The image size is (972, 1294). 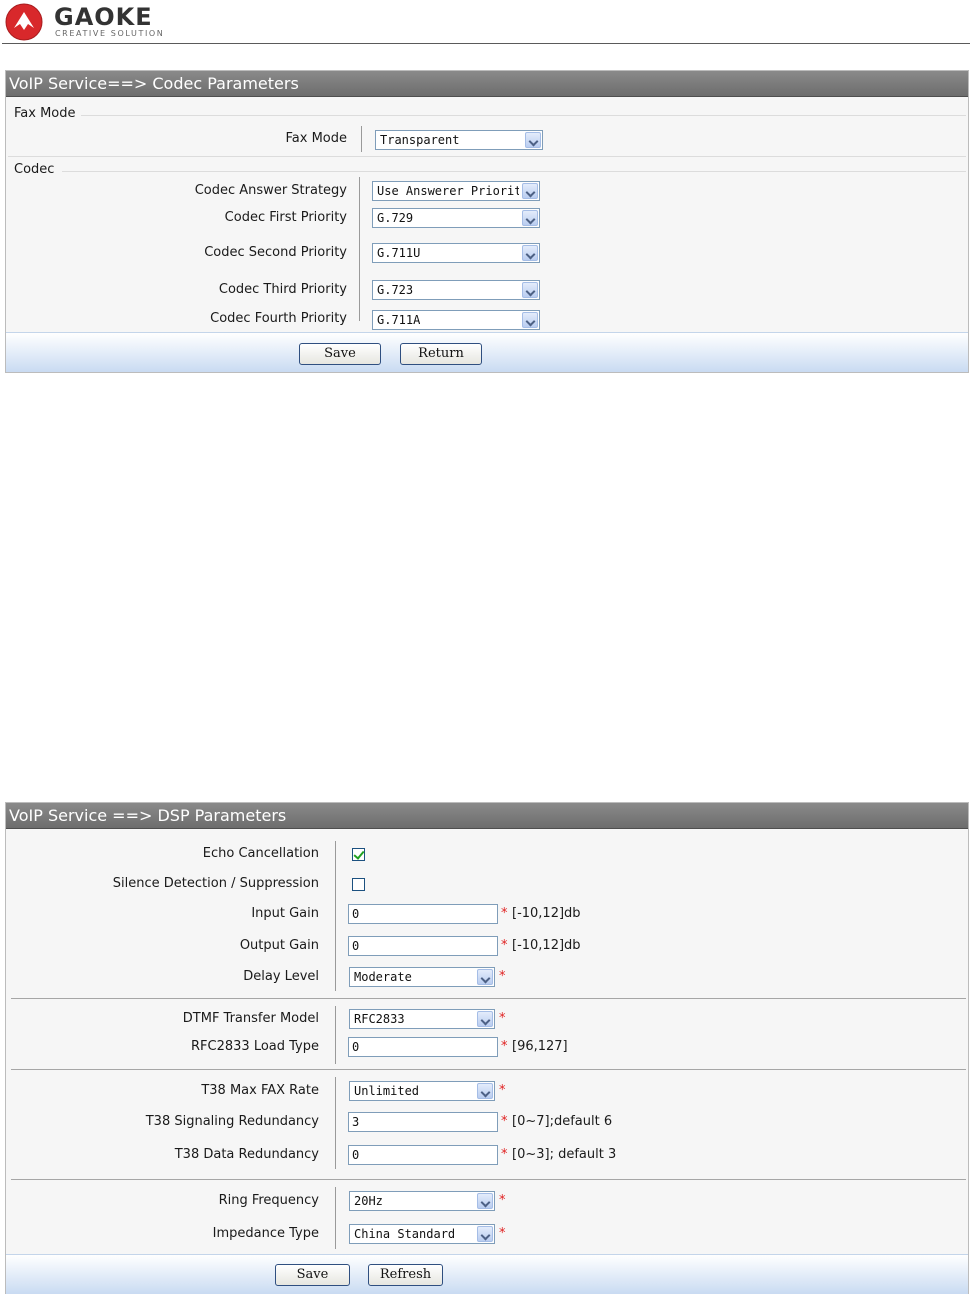 I want to click on t38-max-fax-rate-value: Unlimited, so click(x=387, y=1091).